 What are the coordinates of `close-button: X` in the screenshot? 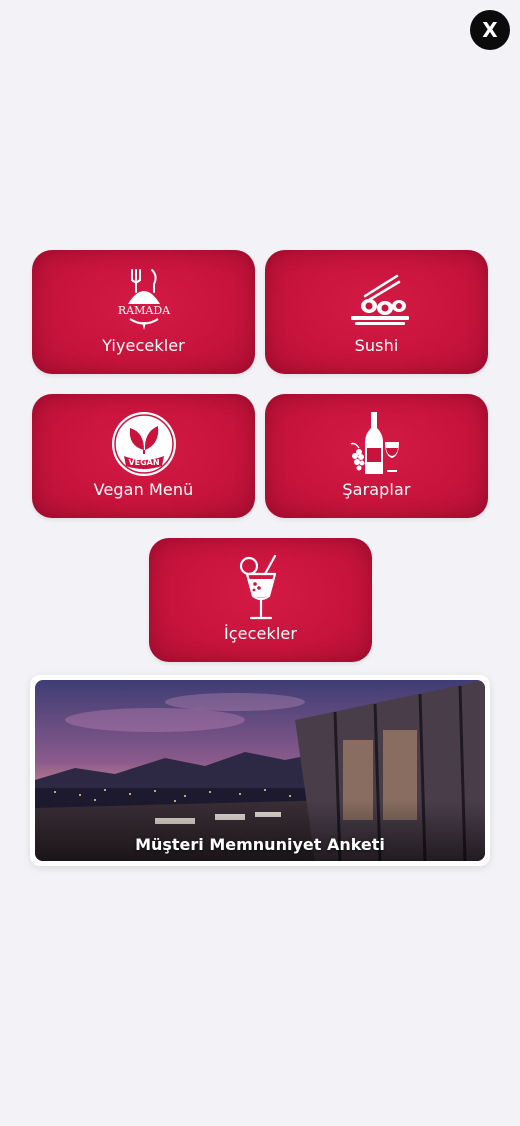 It's located at (490, 30).